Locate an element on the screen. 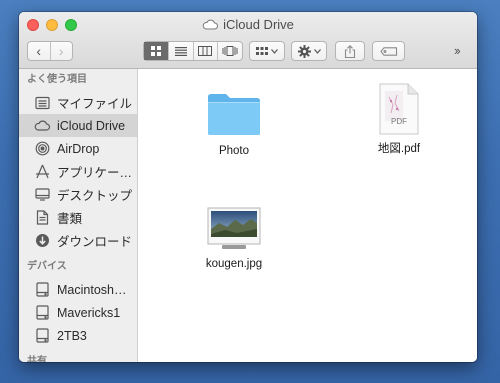 The height and width of the screenshot is (383, 500). back-forward-group: ‹ › is located at coordinates (50, 51).